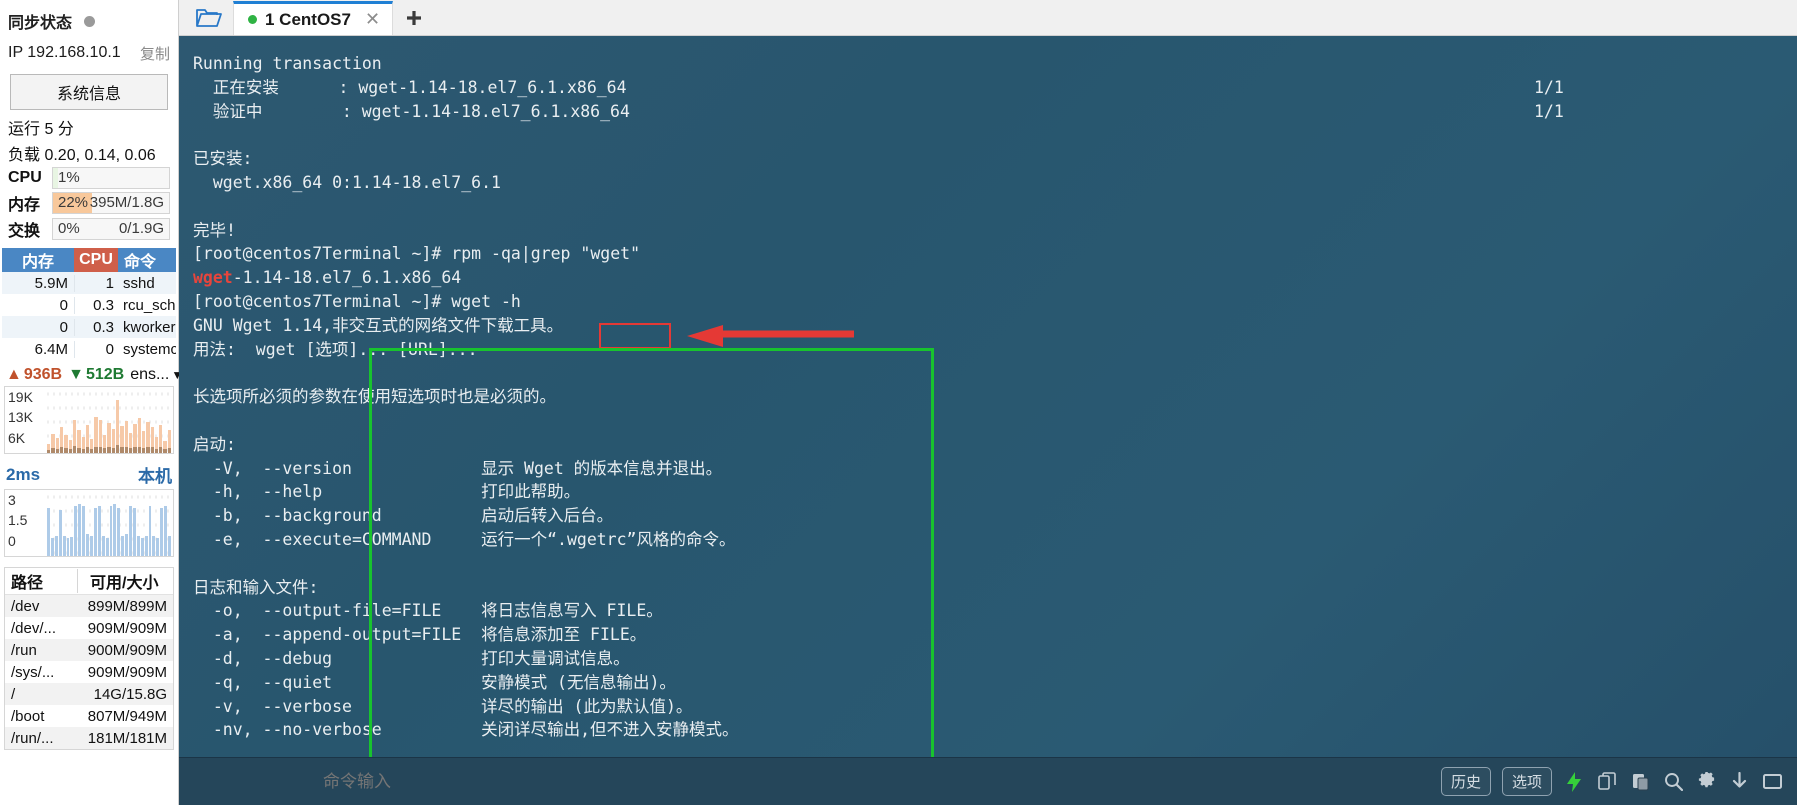 This screenshot has width=1797, height=805. I want to click on table-row: 5.9M 1 sshd, so click(89, 283).